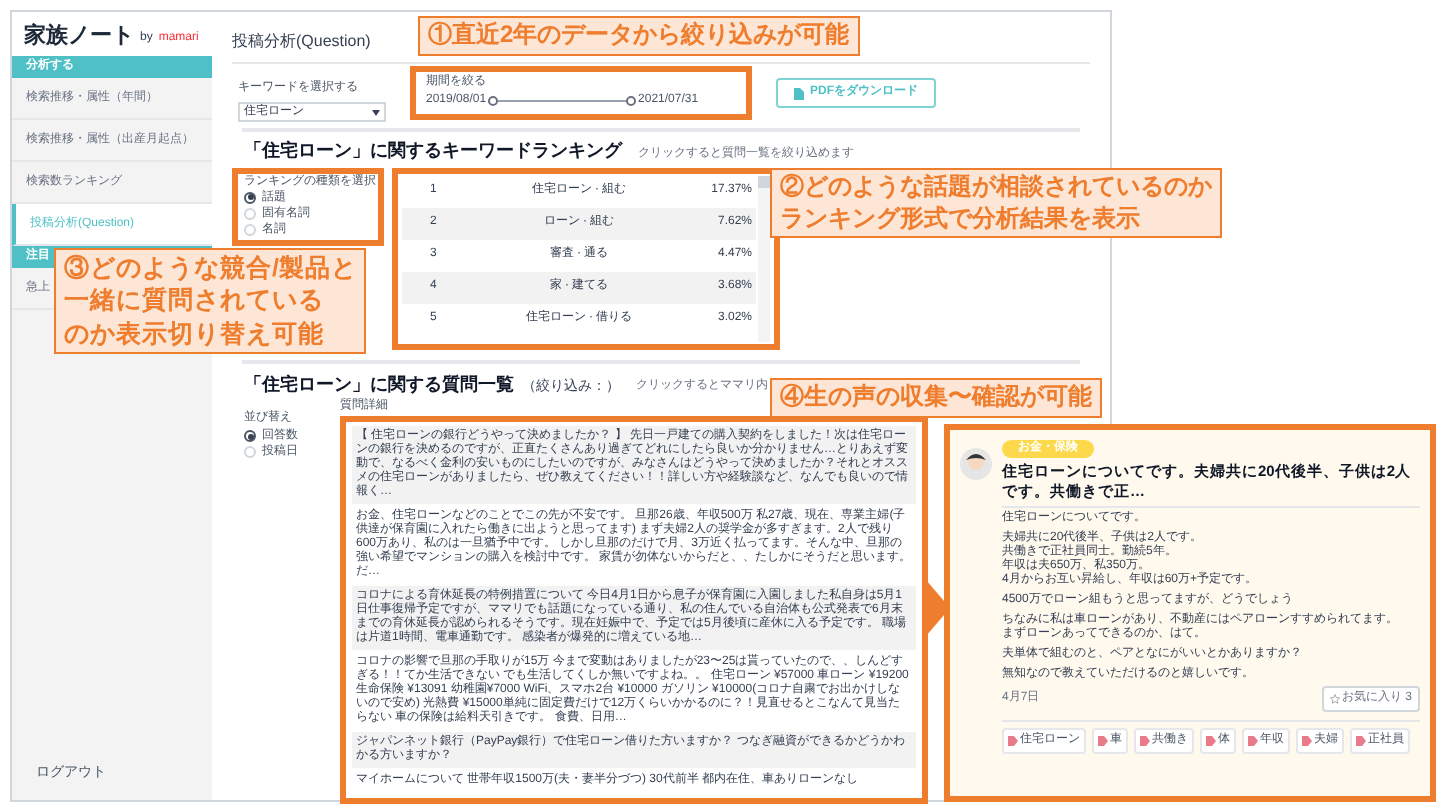 The height and width of the screenshot is (810, 1440). I want to click on logo-text: 家族ノート, so click(79, 37).